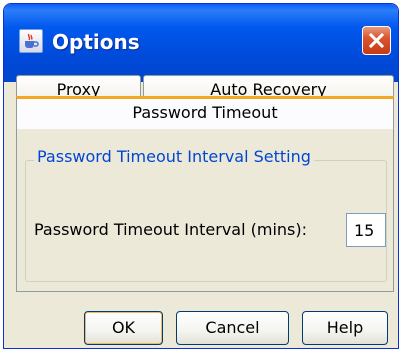 This screenshot has height=354, width=404. I want to click on interval-input, so click(366, 230).